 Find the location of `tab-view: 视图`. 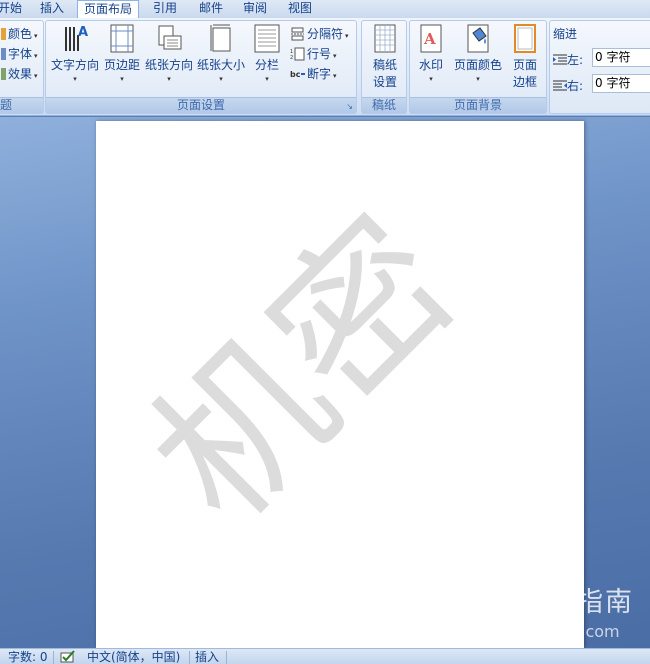

tab-view: 视图 is located at coordinates (300, 9).